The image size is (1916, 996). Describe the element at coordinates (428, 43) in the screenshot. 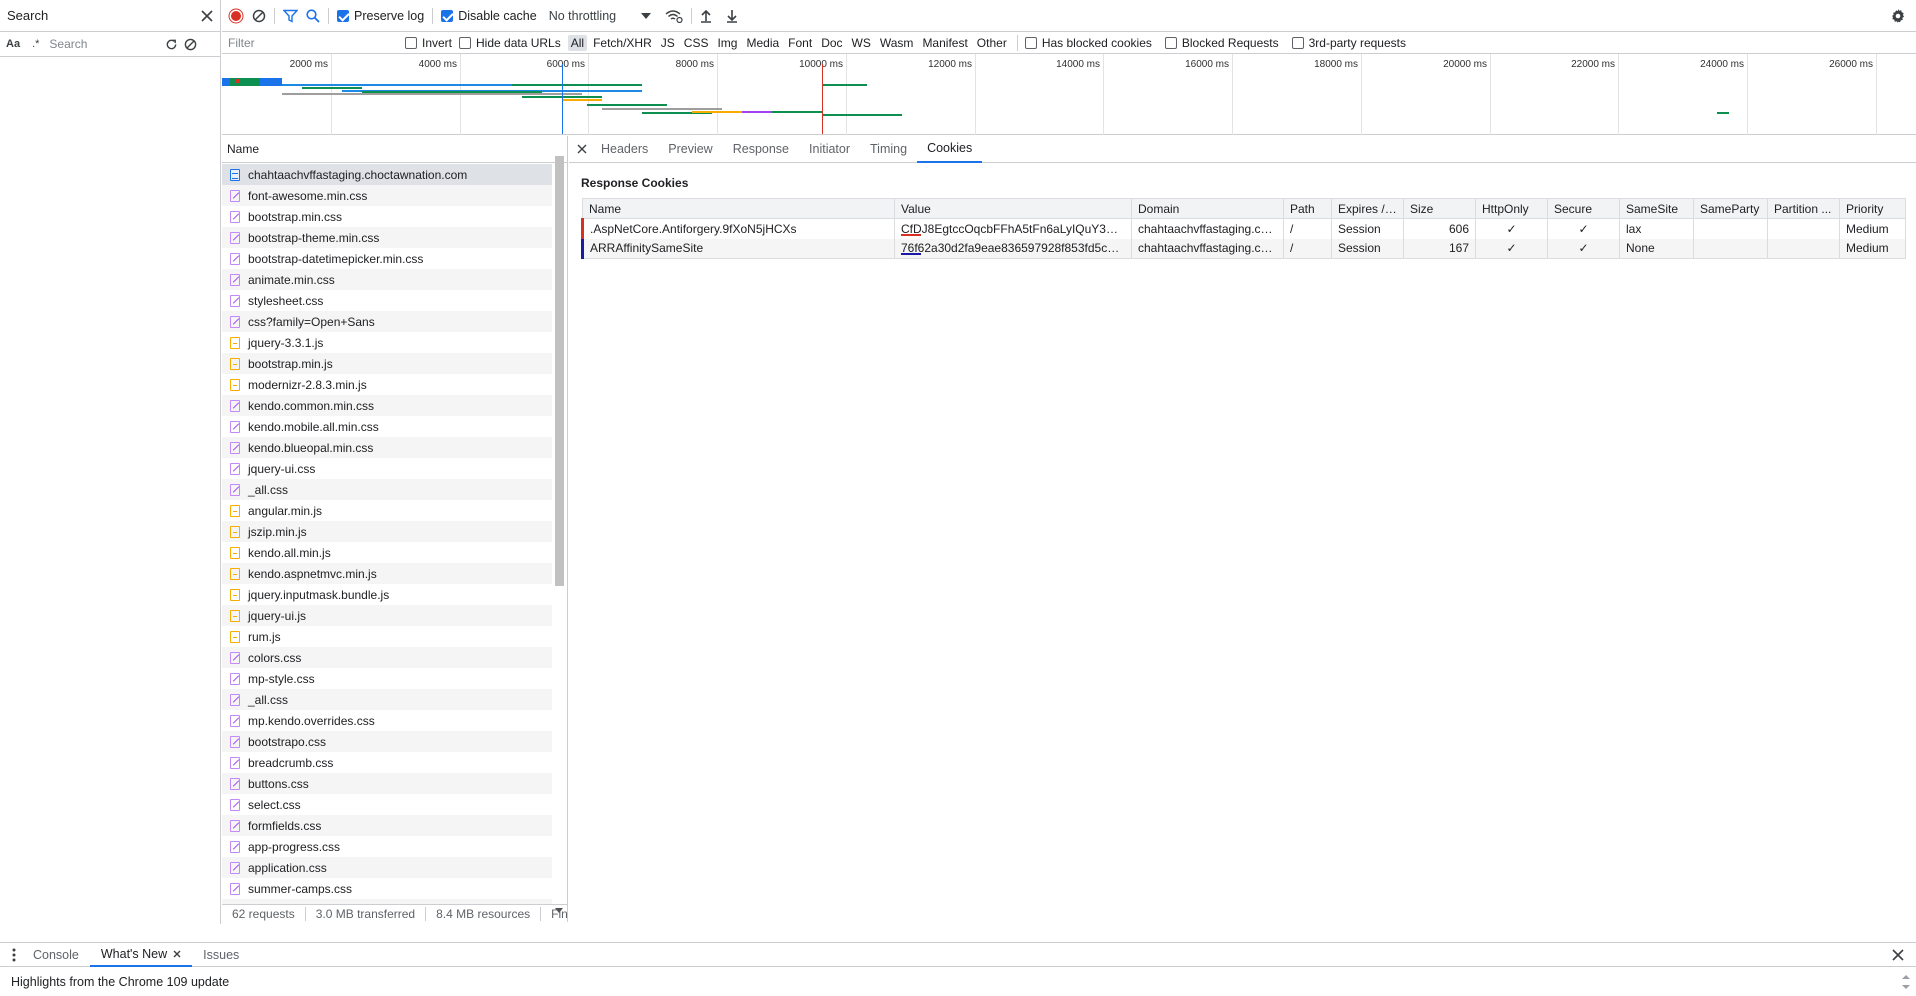

I see `invert-checkbox: Invert` at that location.